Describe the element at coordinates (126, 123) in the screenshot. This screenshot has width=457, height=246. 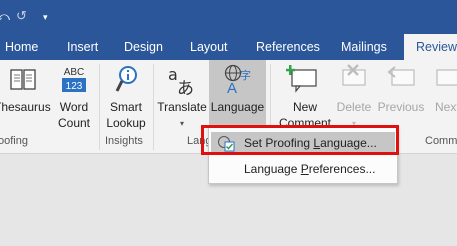
I see `smart-lookup-label-2: Lookup` at that location.